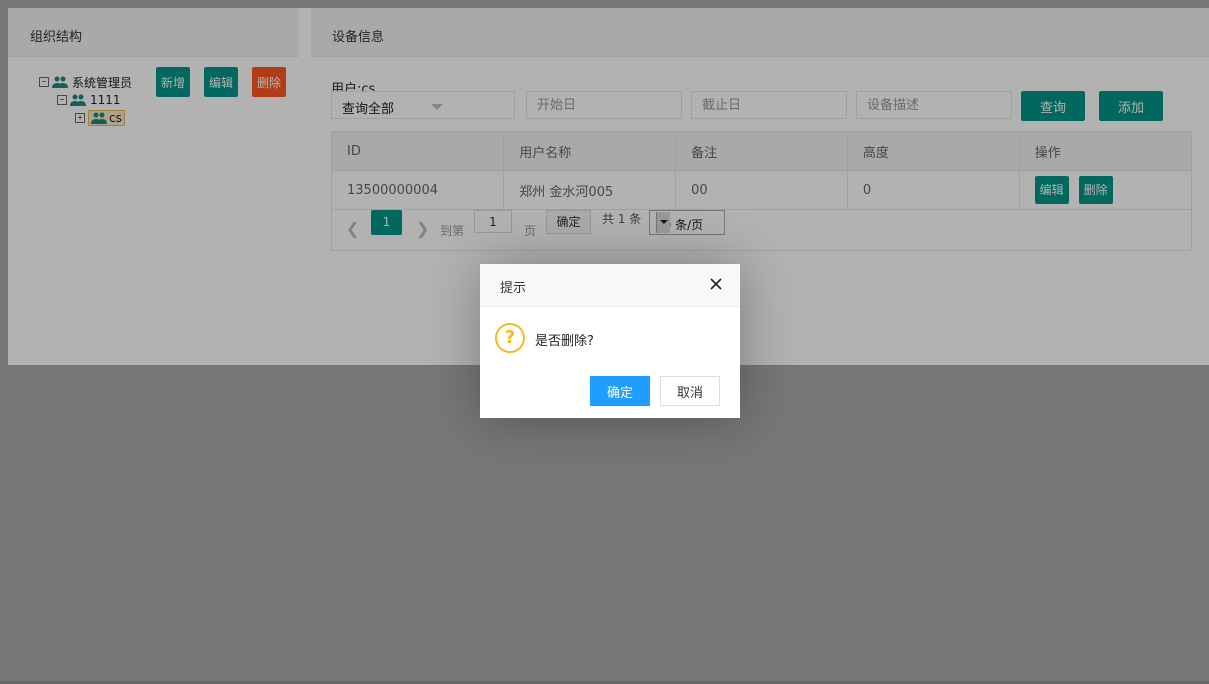  Describe the element at coordinates (510, 338) in the screenshot. I see `question-icon: ?` at that location.